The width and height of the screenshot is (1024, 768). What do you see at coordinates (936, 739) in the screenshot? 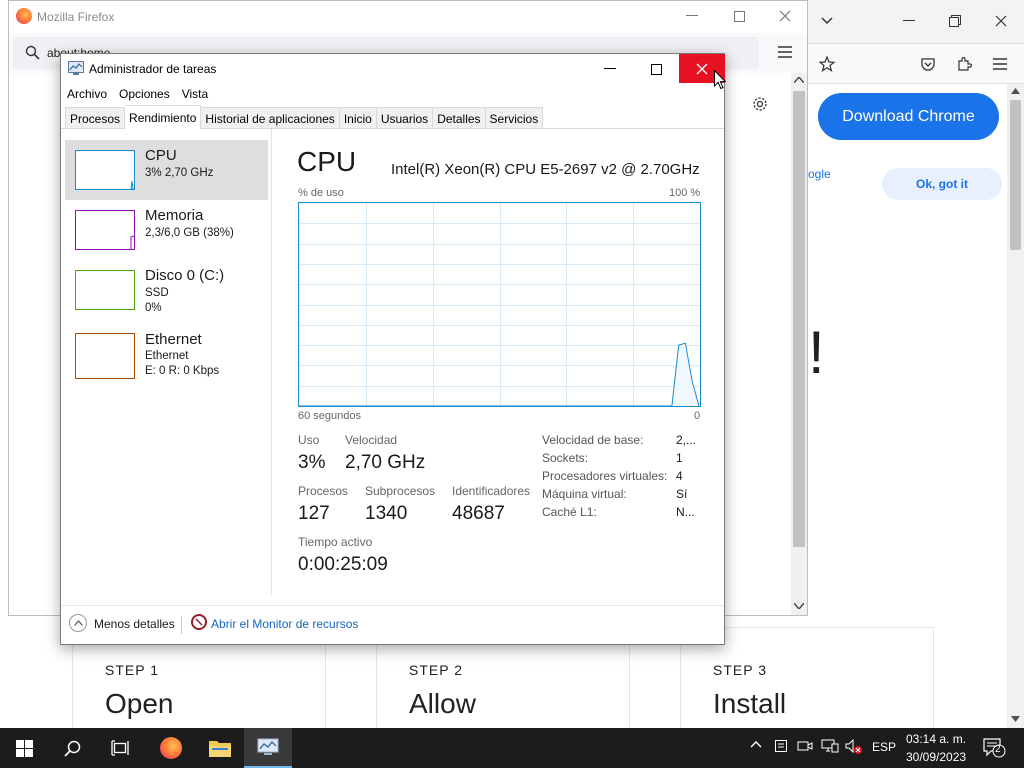
I see `clock-time: 03:14 a. m.` at bounding box center [936, 739].